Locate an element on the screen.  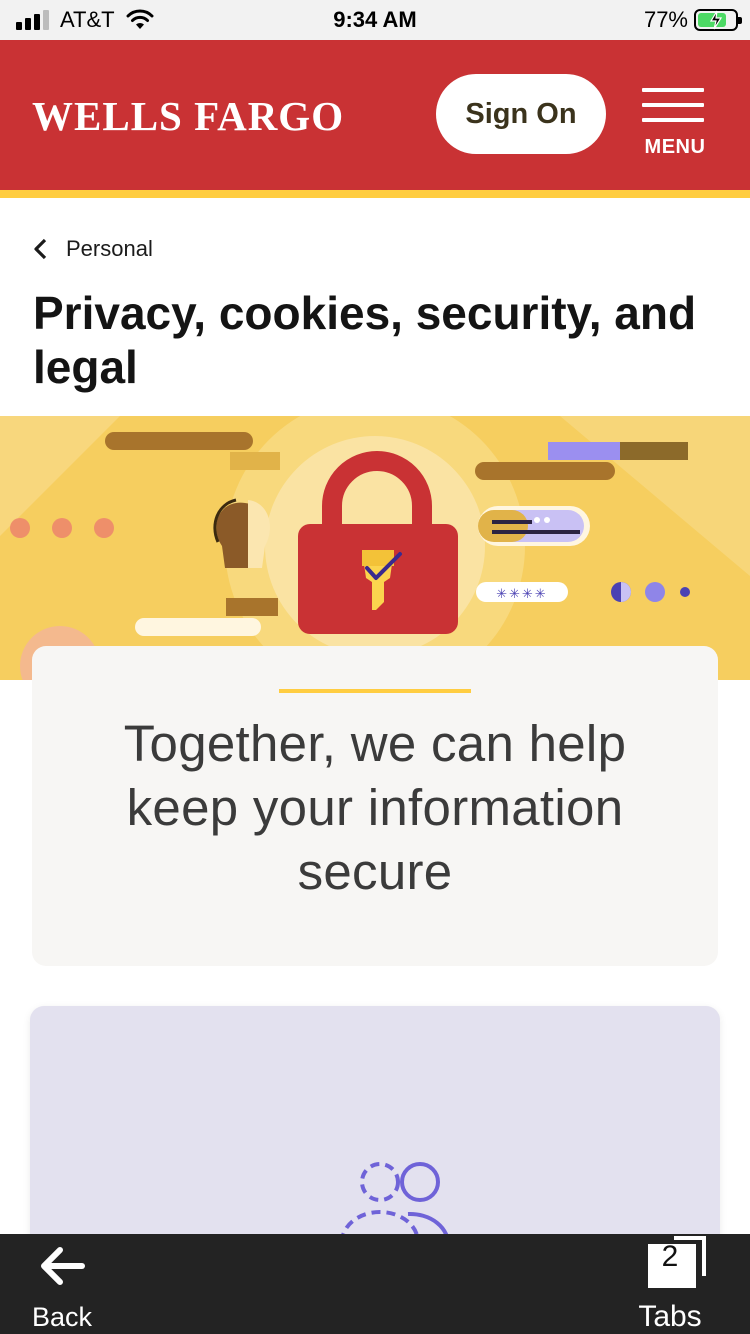
menu-label: MENU is located at coordinates (675, 147).